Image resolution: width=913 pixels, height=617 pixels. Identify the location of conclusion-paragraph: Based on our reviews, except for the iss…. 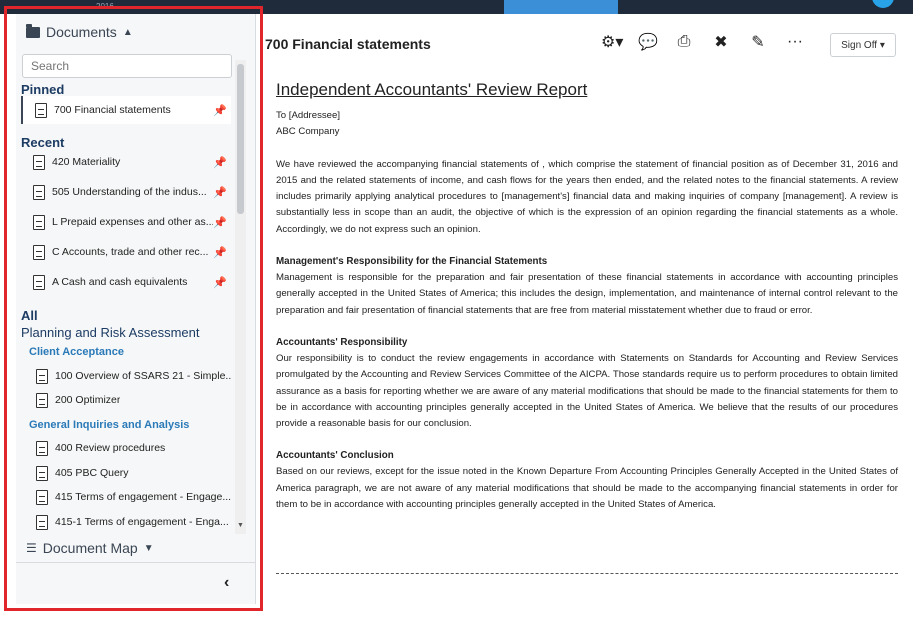
(587, 488).